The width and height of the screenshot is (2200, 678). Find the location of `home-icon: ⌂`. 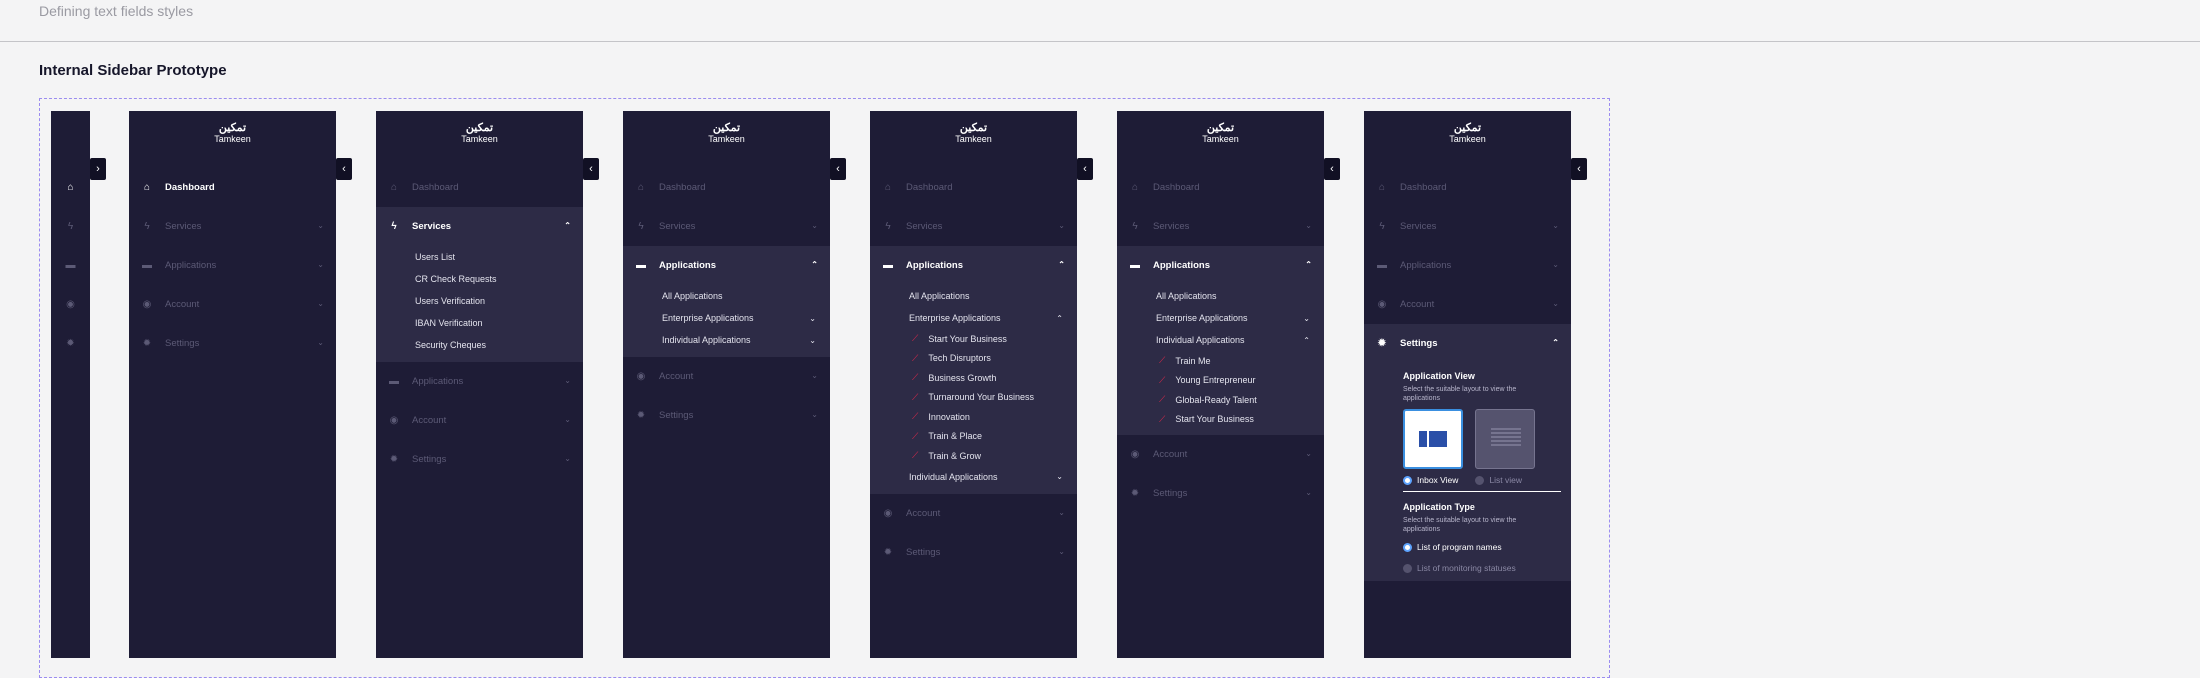

home-icon: ⌂ is located at coordinates (70, 187).